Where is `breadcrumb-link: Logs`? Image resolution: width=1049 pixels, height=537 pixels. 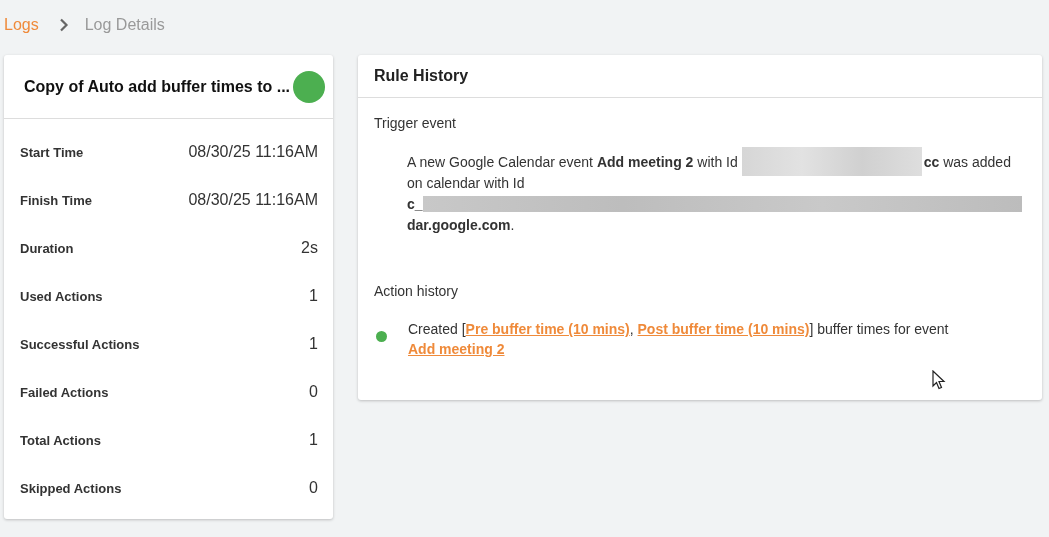 breadcrumb-link: Logs is located at coordinates (21, 25).